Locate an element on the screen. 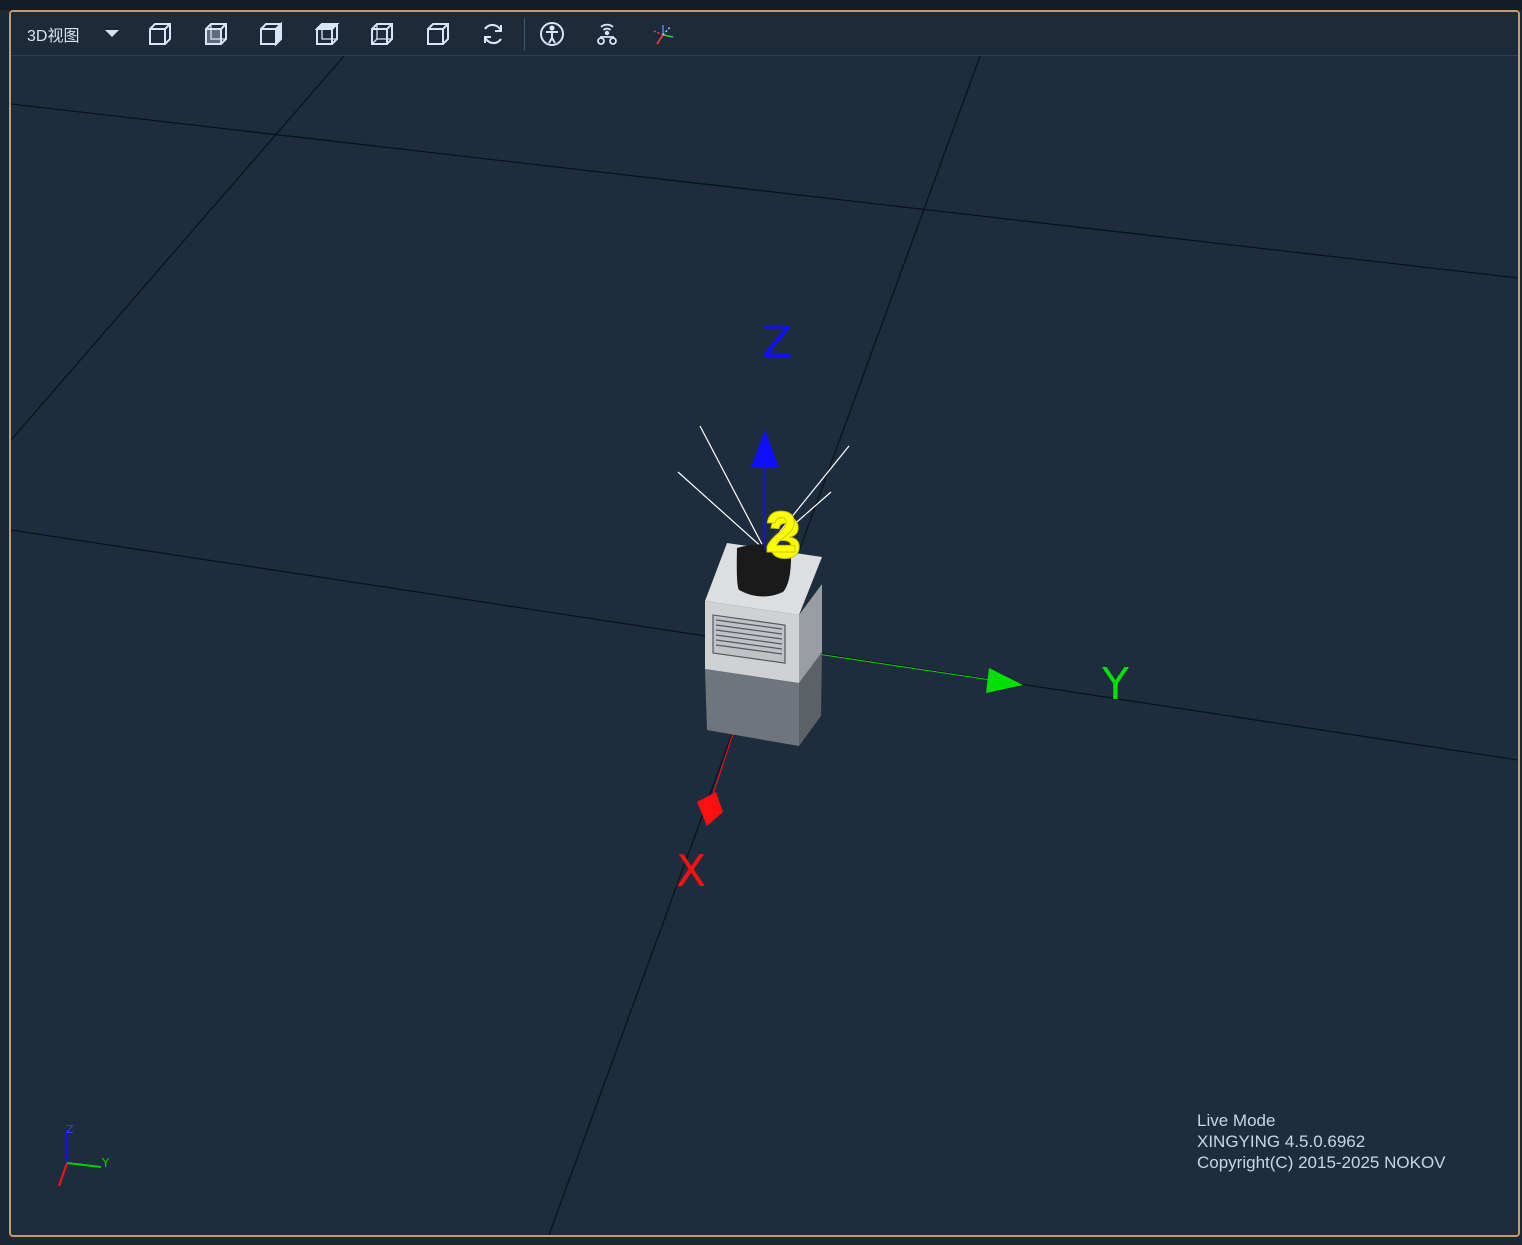 This screenshot has height=1245, width=1522. cube-top-icon is located at coordinates (271, 33).